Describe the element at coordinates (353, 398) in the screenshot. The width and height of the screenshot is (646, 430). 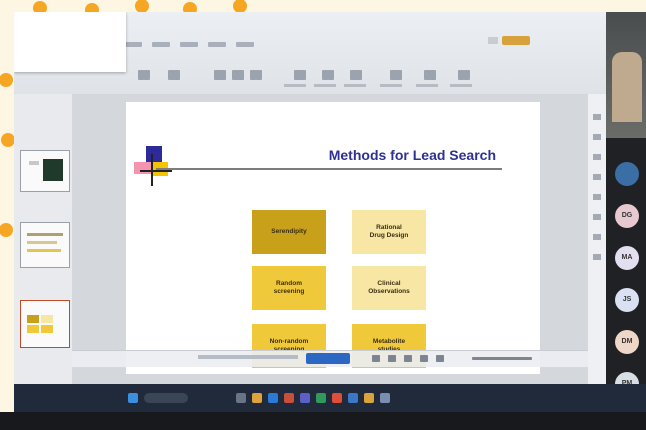
I see `word-icon` at that location.